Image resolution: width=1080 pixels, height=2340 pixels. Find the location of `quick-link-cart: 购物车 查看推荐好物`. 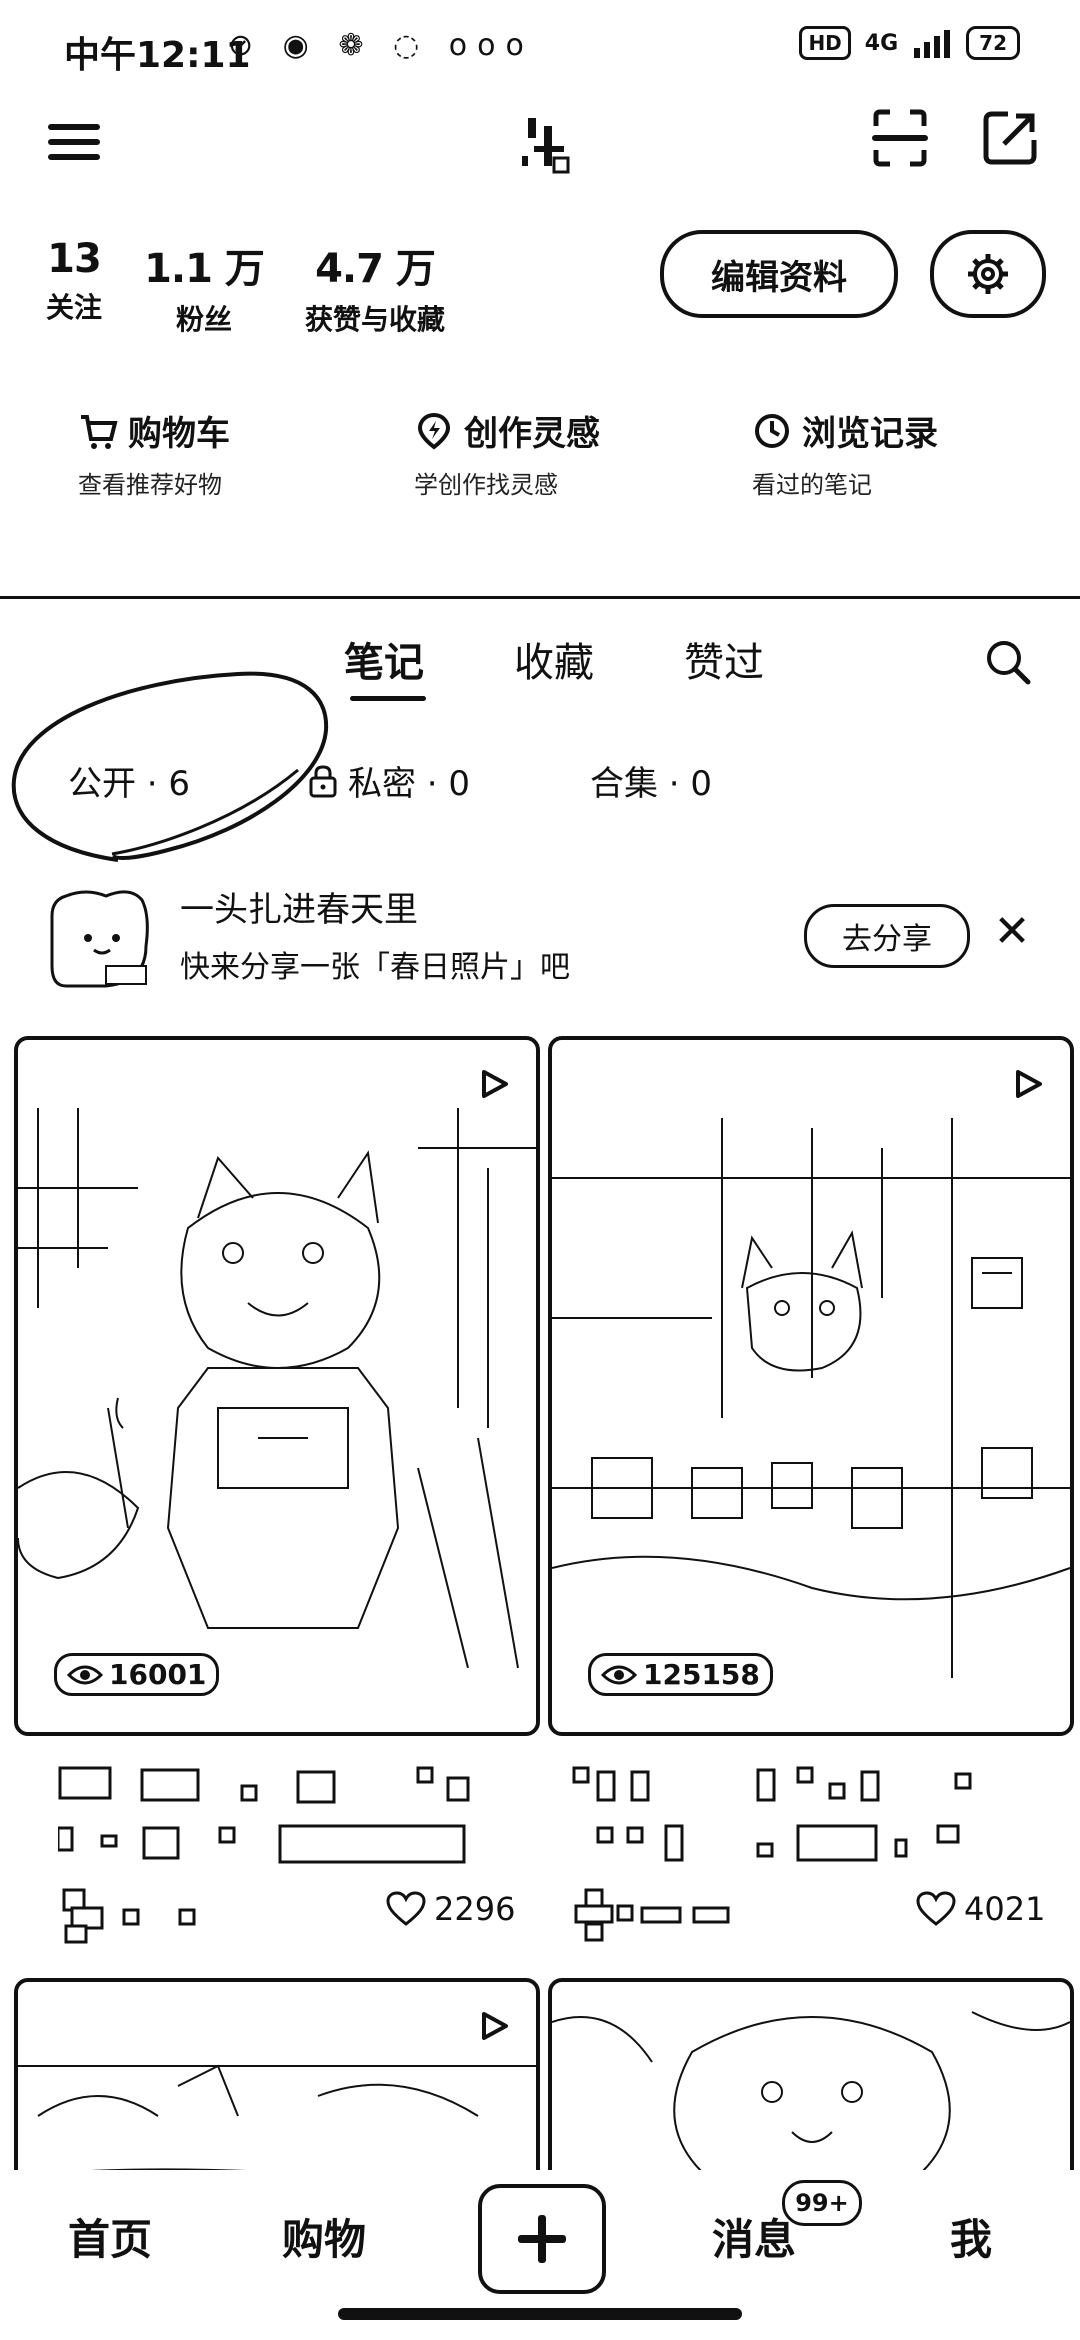

quick-link-cart: 购物车 查看推荐好物 is located at coordinates (228, 453).